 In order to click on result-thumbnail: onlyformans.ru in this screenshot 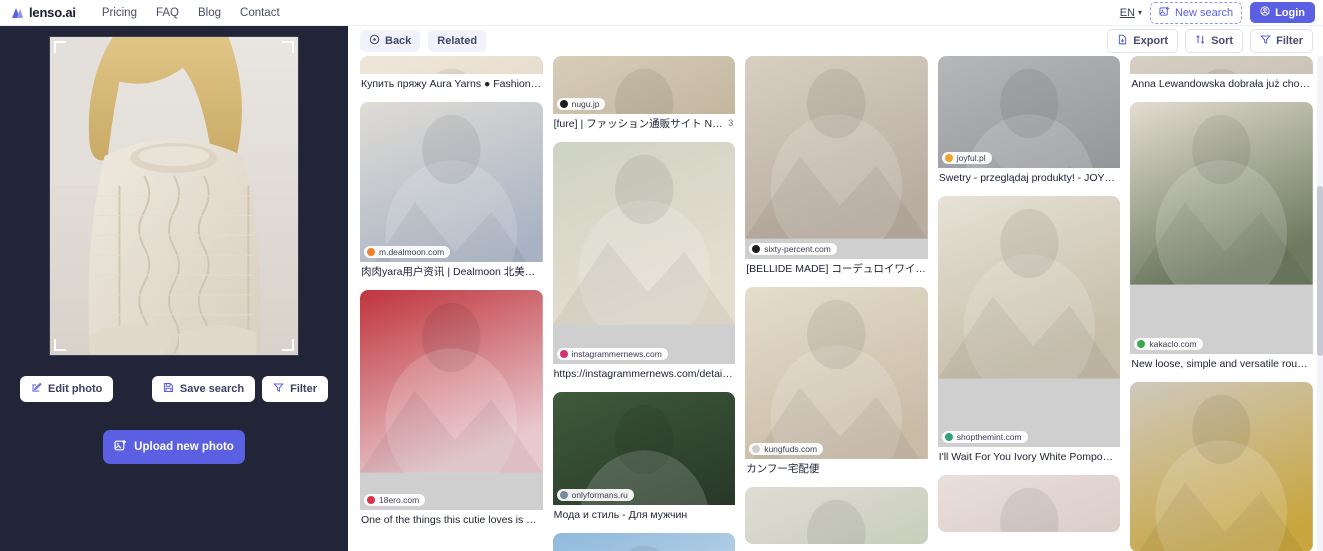, I will do `click(644, 448)`.